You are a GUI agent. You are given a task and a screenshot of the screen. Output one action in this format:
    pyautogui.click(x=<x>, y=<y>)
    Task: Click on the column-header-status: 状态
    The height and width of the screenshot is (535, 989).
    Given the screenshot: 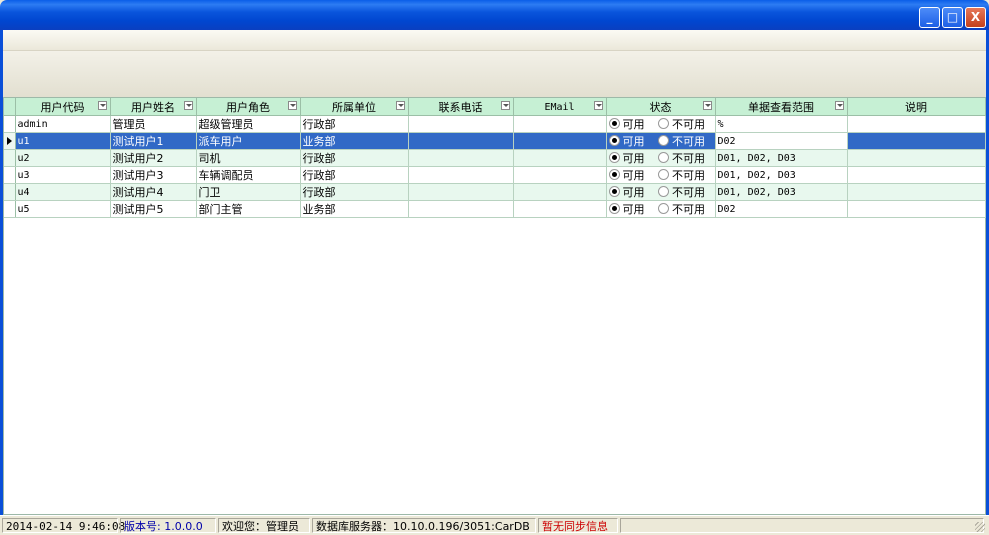 What is the action you would take?
    pyautogui.click(x=661, y=107)
    